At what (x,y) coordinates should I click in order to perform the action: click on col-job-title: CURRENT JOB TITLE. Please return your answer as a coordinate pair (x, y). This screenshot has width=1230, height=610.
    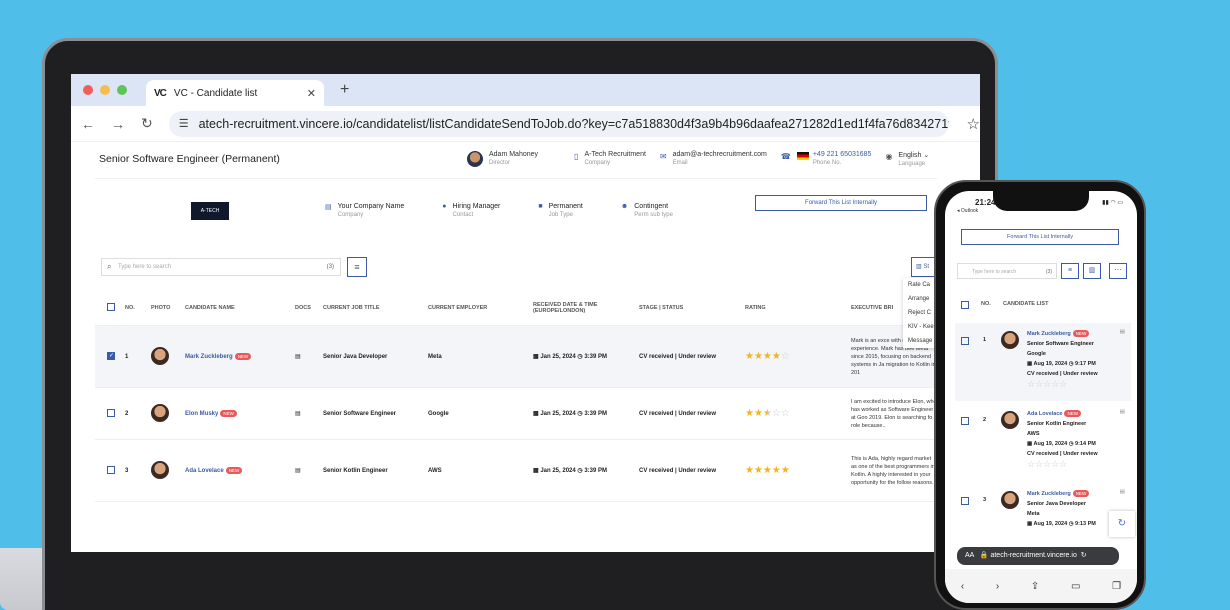
    Looking at the image, I should click on (375, 308).